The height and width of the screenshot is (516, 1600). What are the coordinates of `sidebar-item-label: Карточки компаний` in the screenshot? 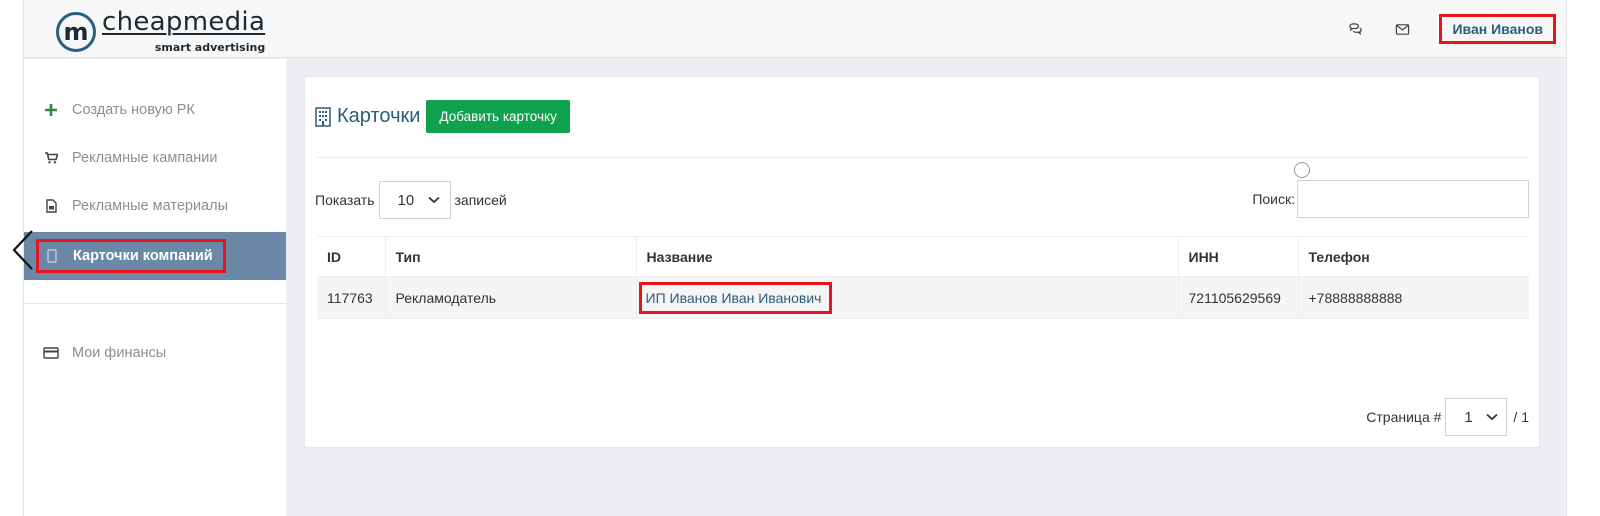 It's located at (143, 256).